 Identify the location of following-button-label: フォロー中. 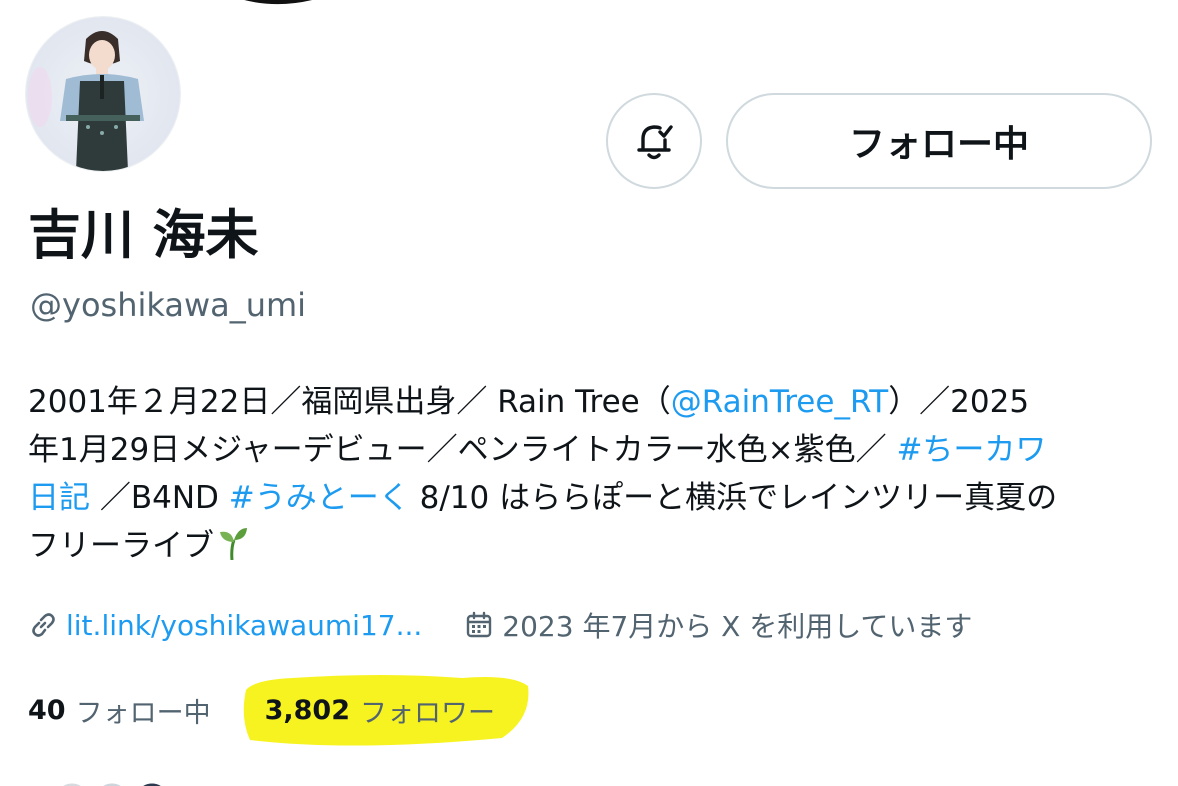
(938, 144).